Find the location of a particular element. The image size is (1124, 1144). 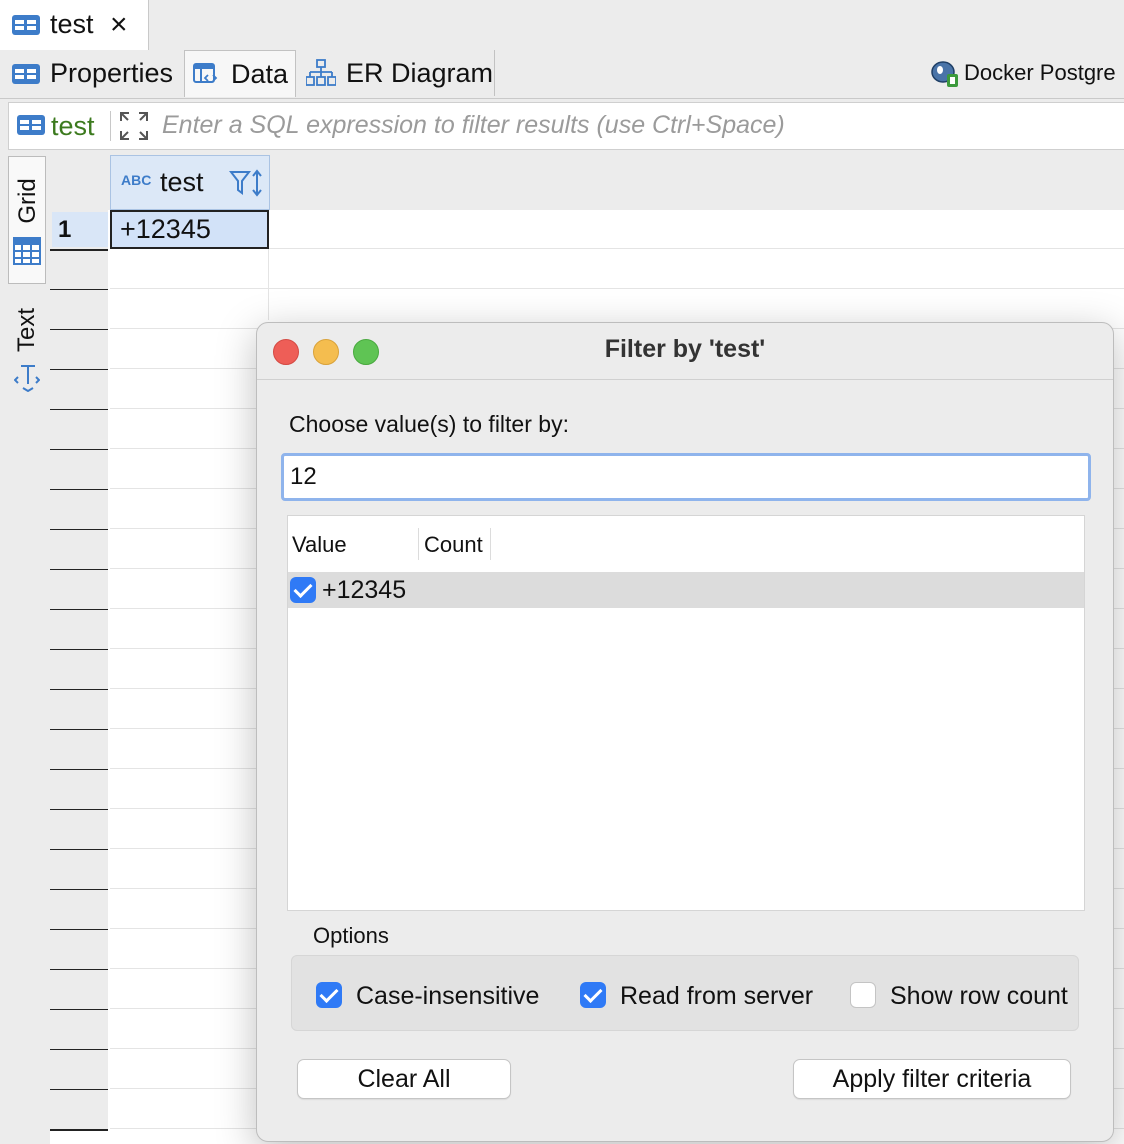

list-item: +12345 is located at coordinates (686, 590).